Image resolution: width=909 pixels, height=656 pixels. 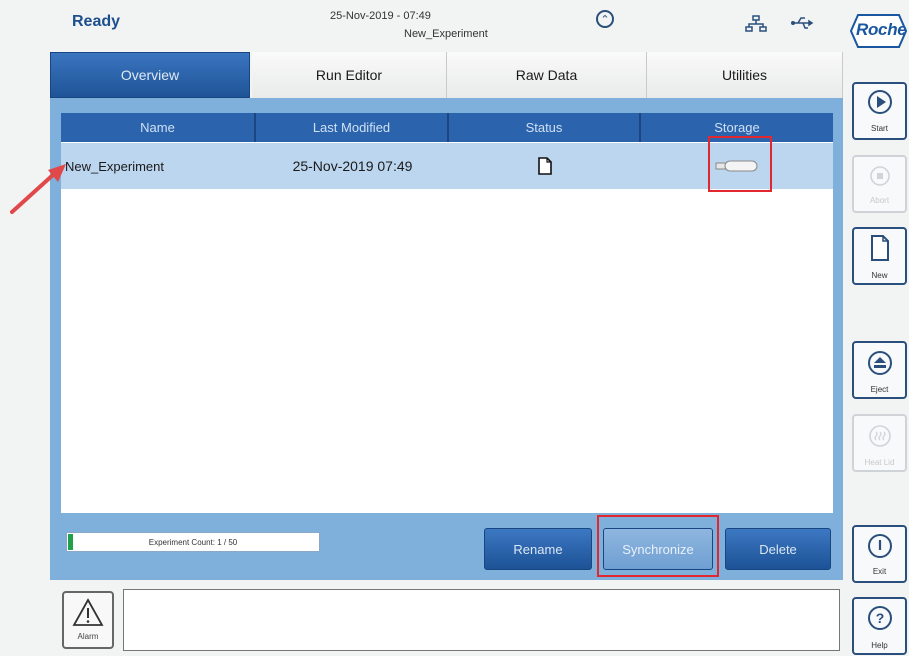 What do you see at coordinates (879, 389) in the screenshot?
I see `eject-label: Eject` at bounding box center [879, 389].